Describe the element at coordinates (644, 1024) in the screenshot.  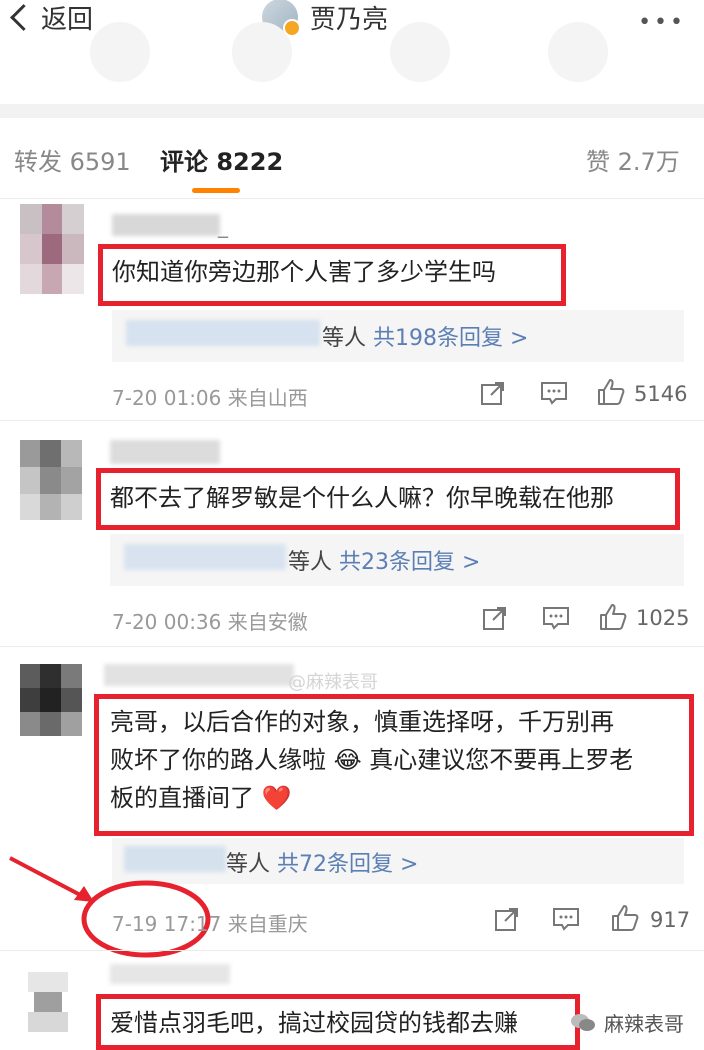
I see `watermark-label: 麻辣表哥` at that location.